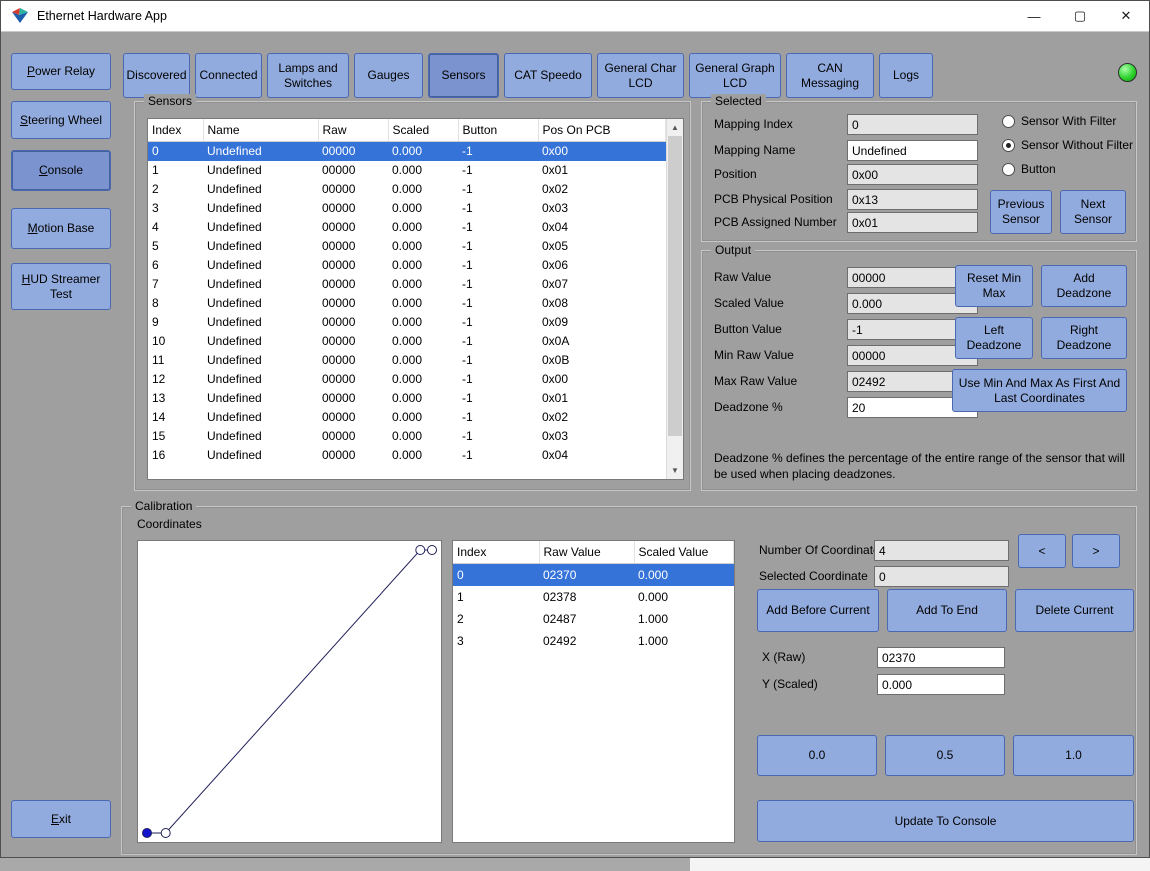  What do you see at coordinates (175, 227) in the screenshot?
I see `table-cell: 4` at bounding box center [175, 227].